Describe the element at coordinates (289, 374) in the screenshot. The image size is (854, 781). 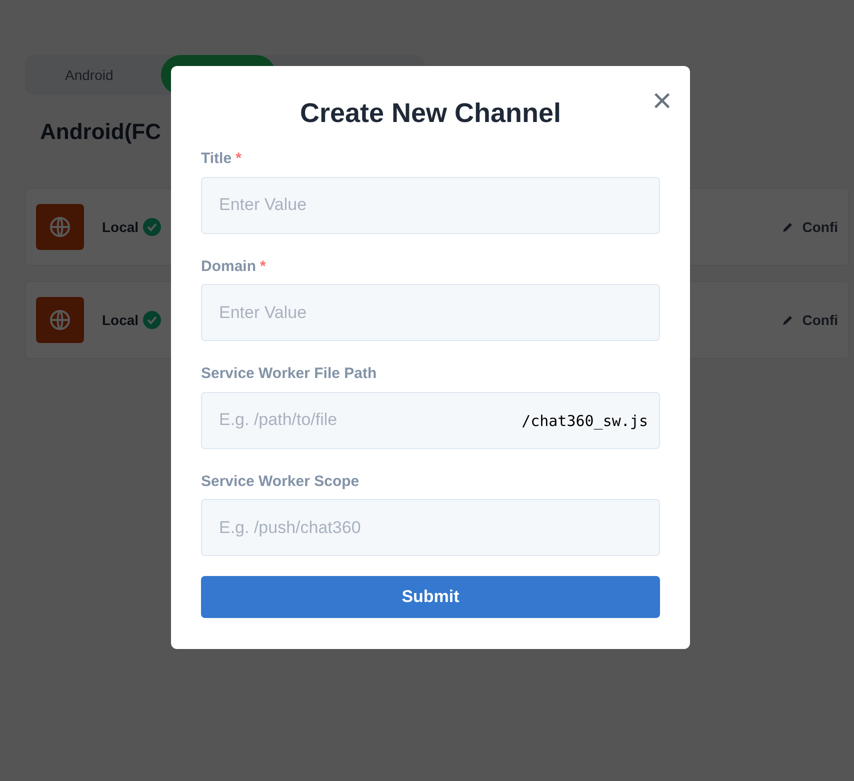
I see `field-label: Service Worker File Path` at that location.